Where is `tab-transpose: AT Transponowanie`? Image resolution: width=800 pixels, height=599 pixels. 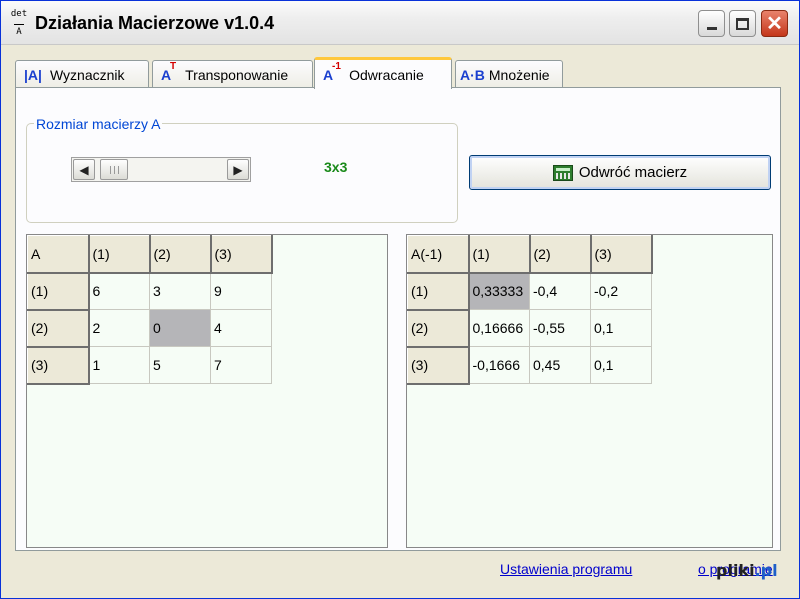
tab-transpose: AT Transponowanie is located at coordinates (232, 74).